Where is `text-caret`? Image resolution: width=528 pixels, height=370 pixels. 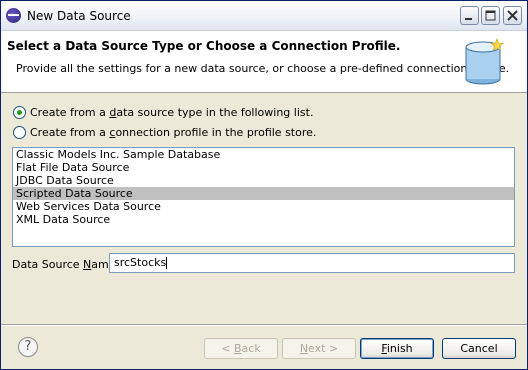 text-caret is located at coordinates (167, 263).